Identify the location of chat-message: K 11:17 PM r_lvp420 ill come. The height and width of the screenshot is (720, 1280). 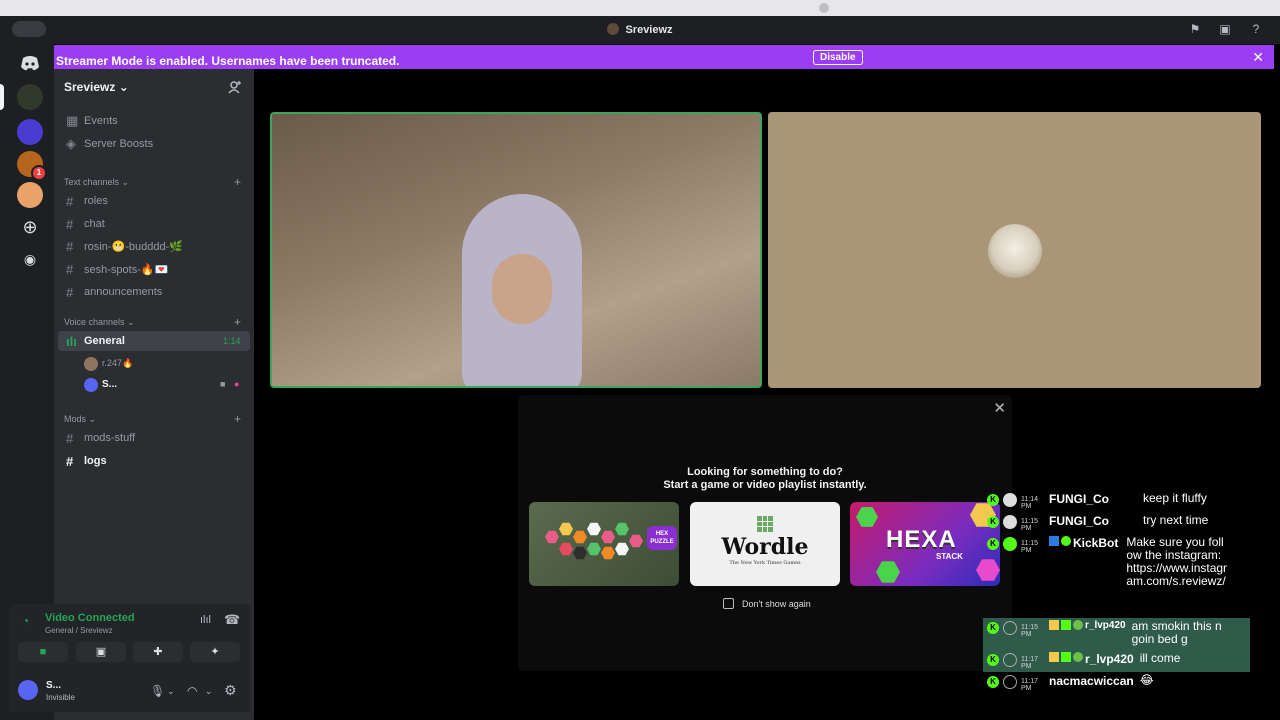
(1116, 661).